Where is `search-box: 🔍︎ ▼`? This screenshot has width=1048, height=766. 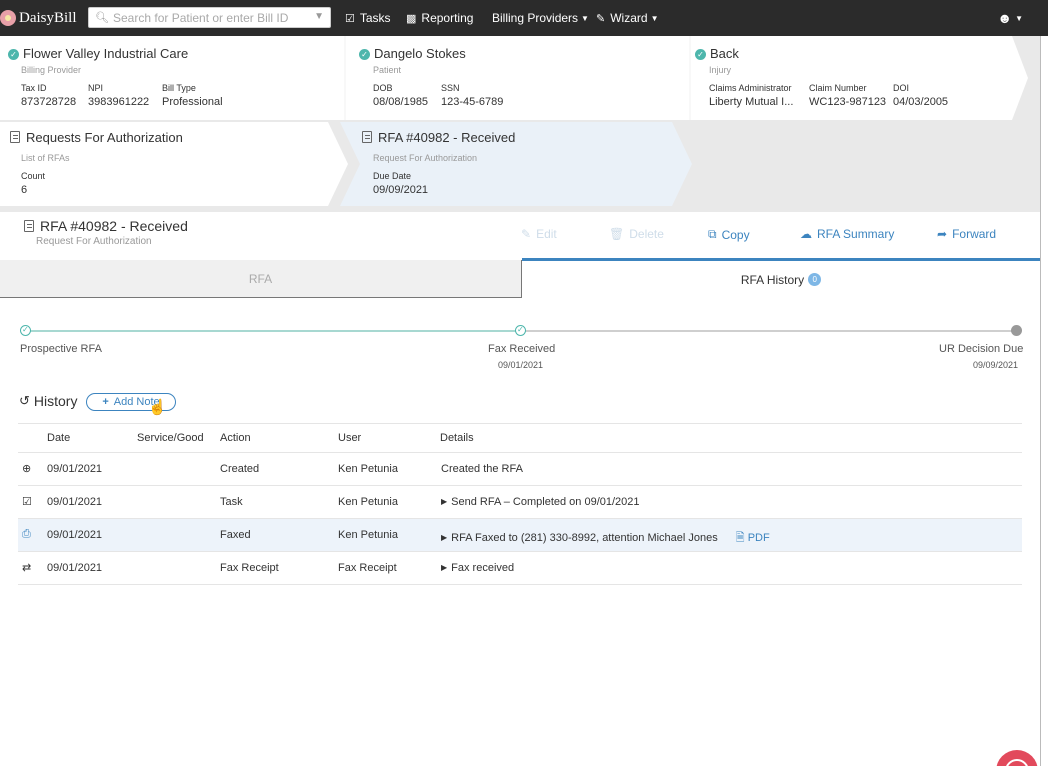
search-box: 🔍︎ ▼ is located at coordinates (209, 17).